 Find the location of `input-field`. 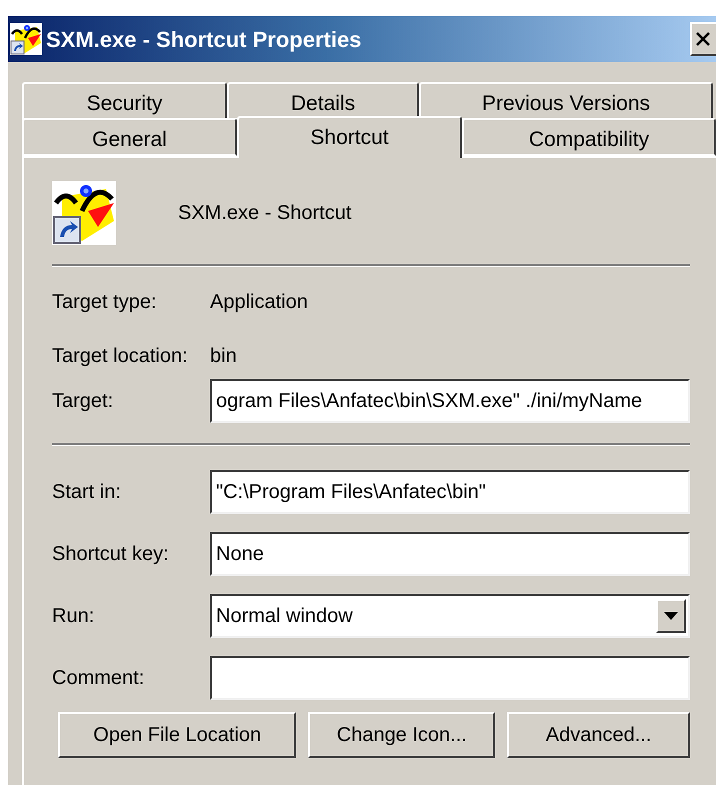

input-field is located at coordinates (450, 678).